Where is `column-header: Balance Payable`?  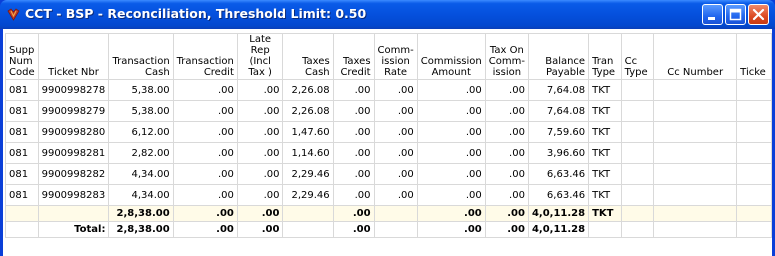 column-header: Balance Payable is located at coordinates (558, 56).